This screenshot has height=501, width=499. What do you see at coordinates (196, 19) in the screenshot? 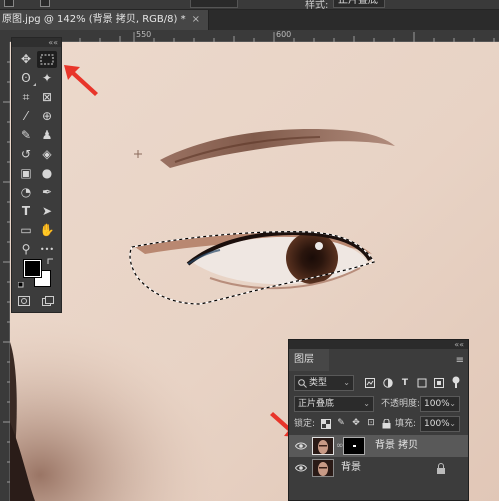
I see `tab-close-icon: ×` at bounding box center [196, 19].